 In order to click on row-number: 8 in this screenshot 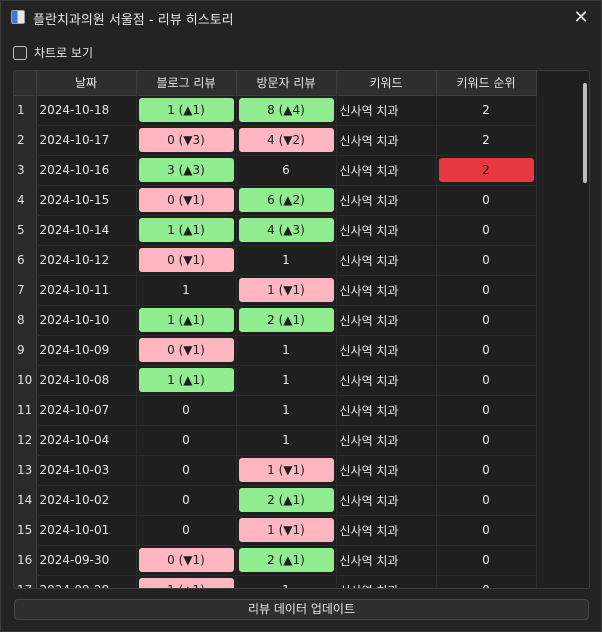, I will do `click(25, 320)`.